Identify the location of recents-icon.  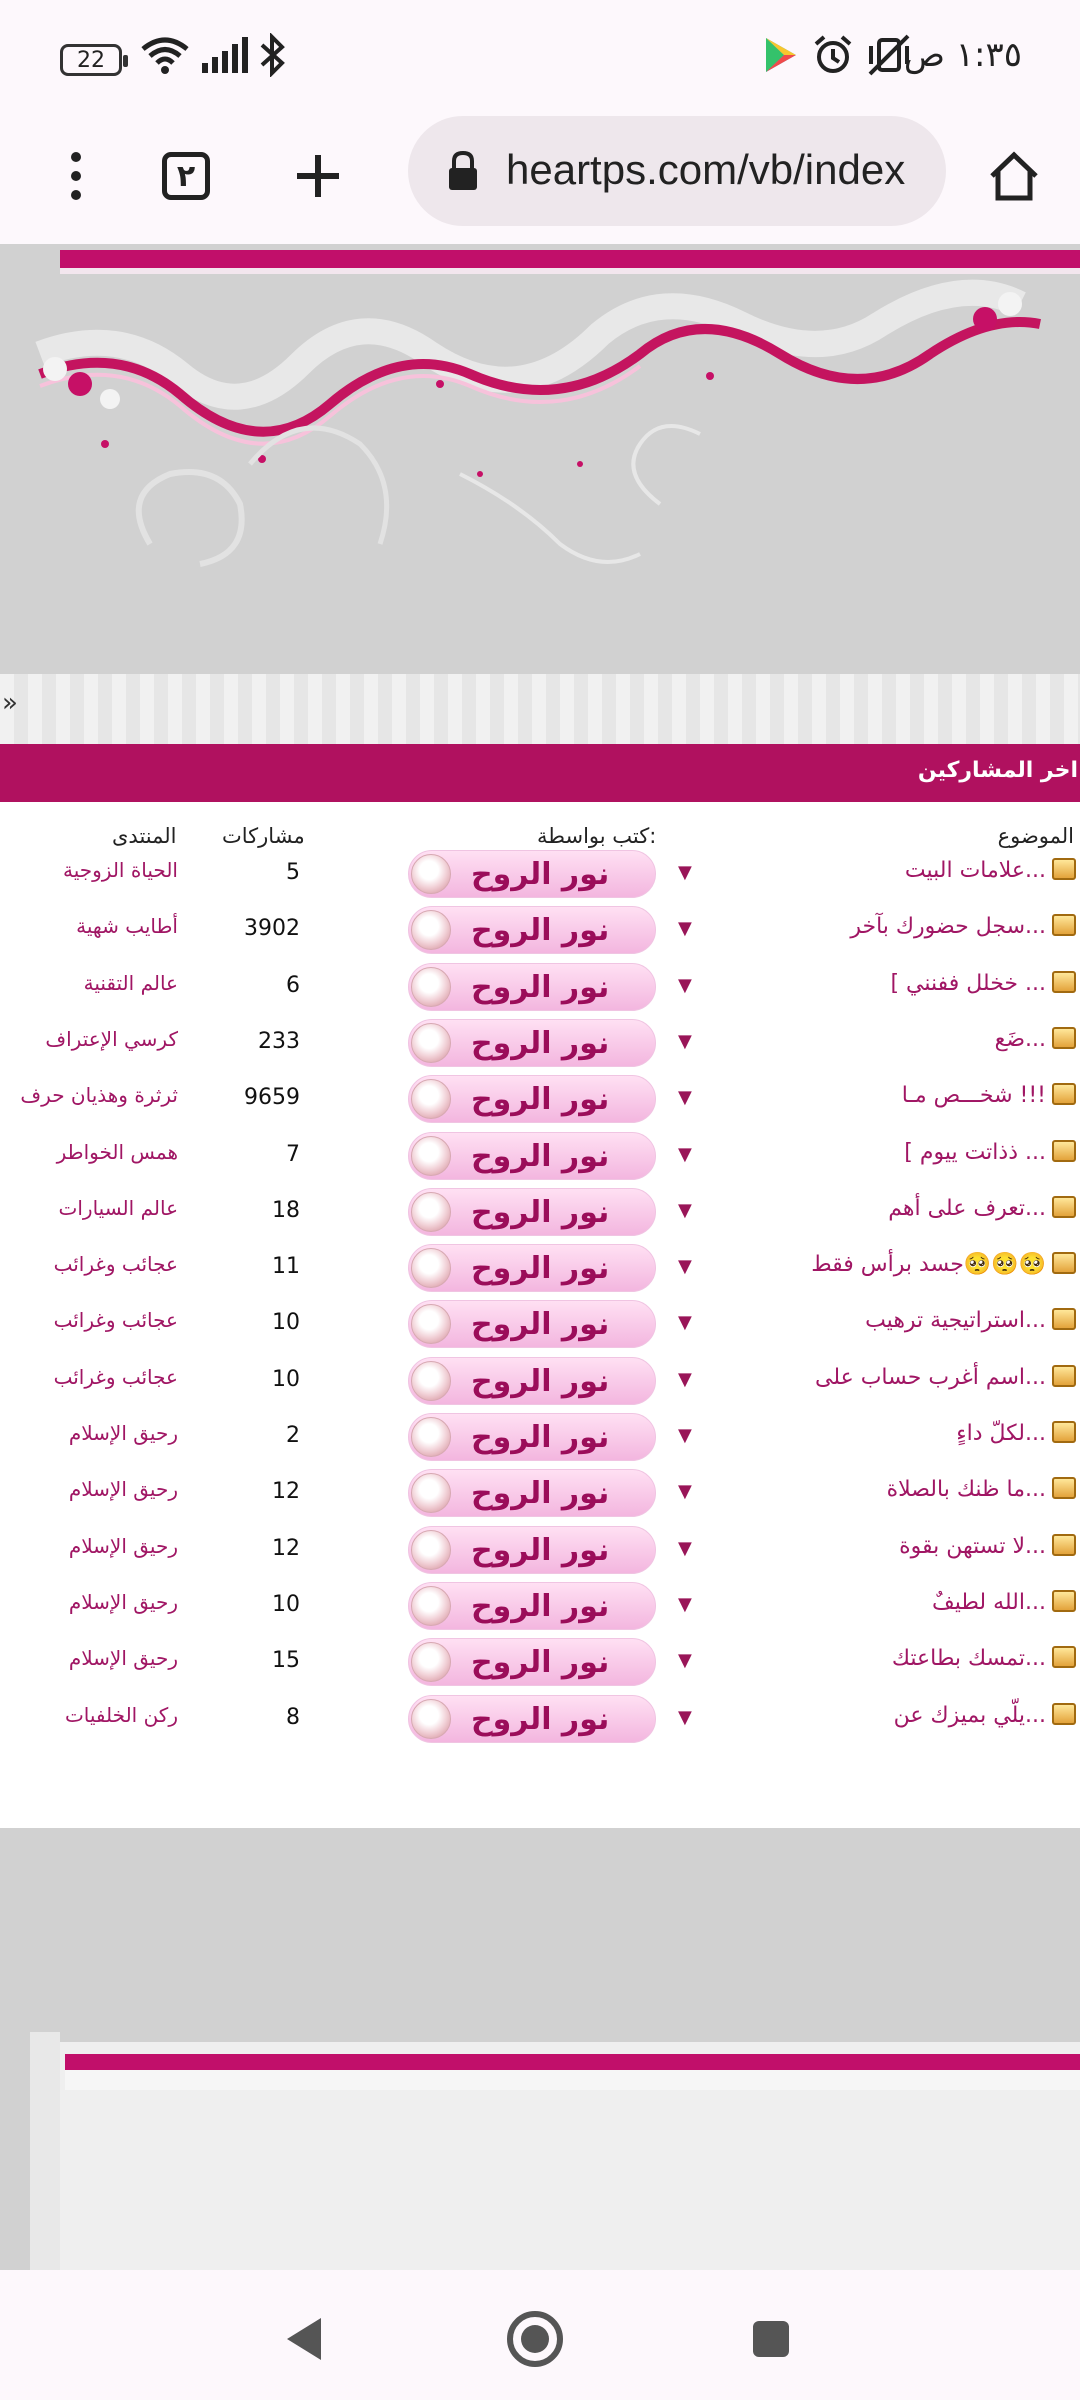
(771, 2339).